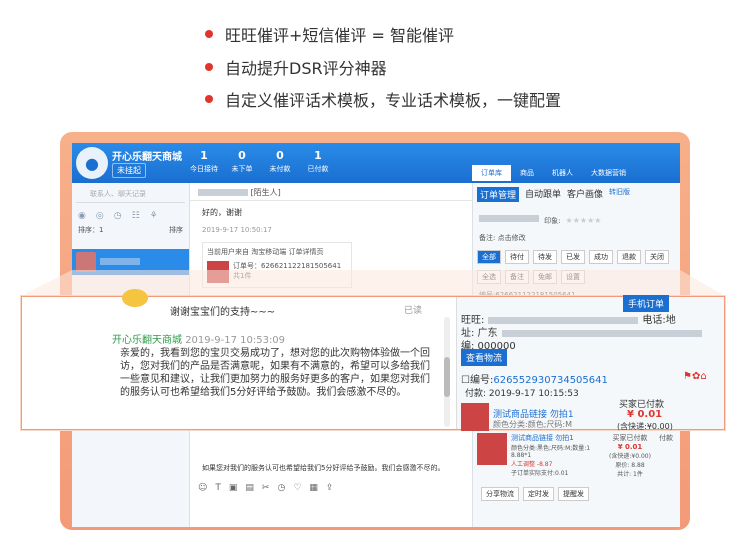  Describe the element at coordinates (608, 173) in the screenshot. I see `tab-bigdata: 大数据营销` at that location.